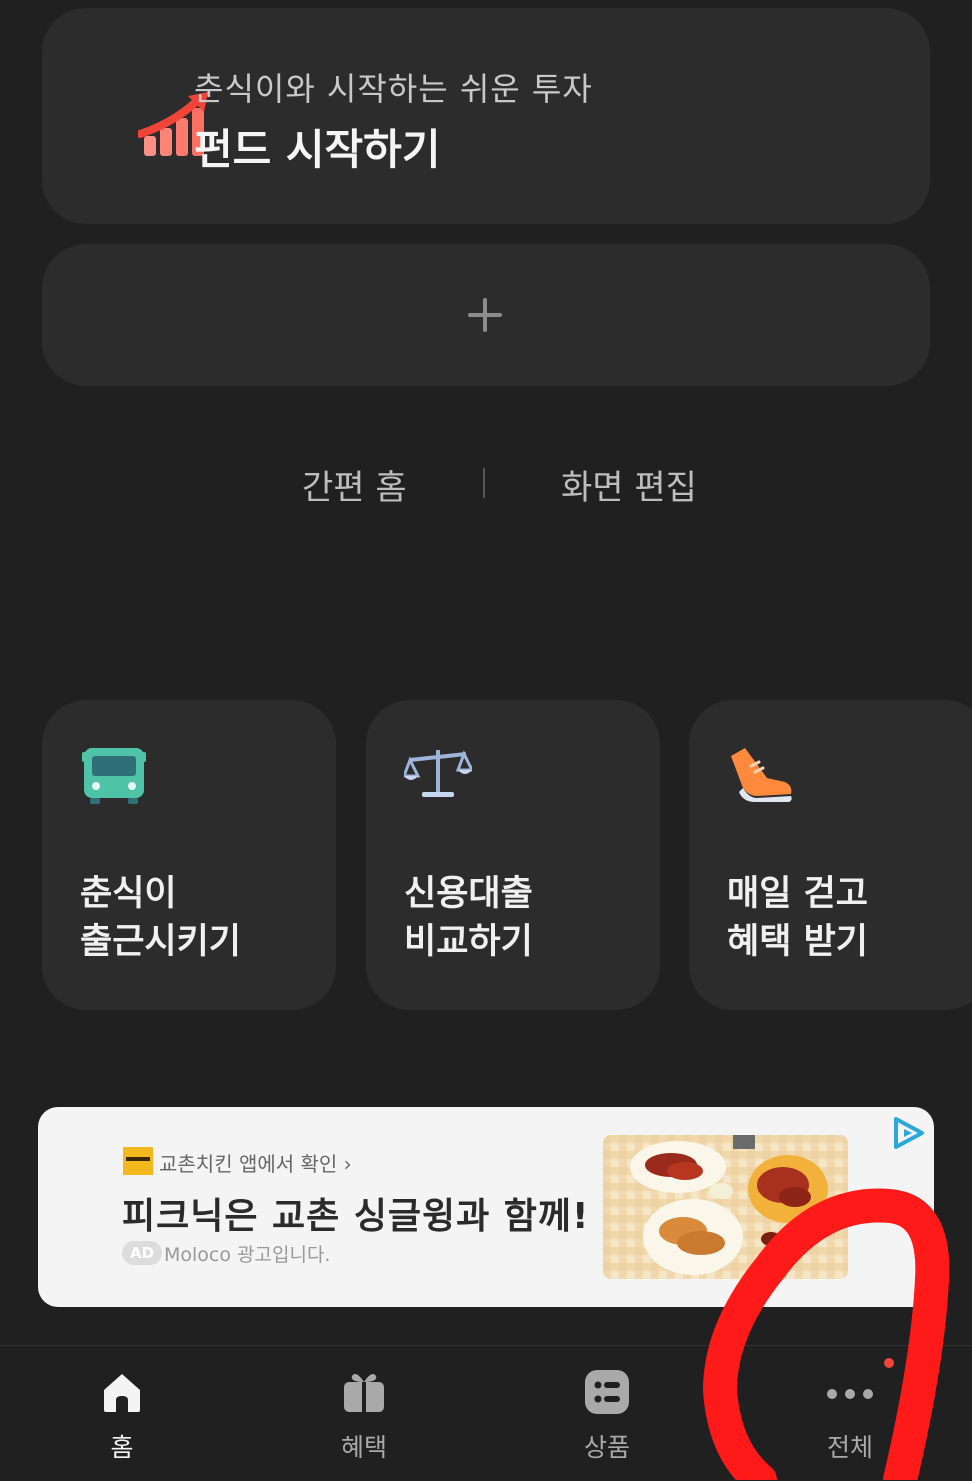 The width and height of the screenshot is (972, 1481). Describe the element at coordinates (356, 1216) in the screenshot. I see `ad-headline: 피크닉은 교촌 싱글윙과 함께!` at that location.